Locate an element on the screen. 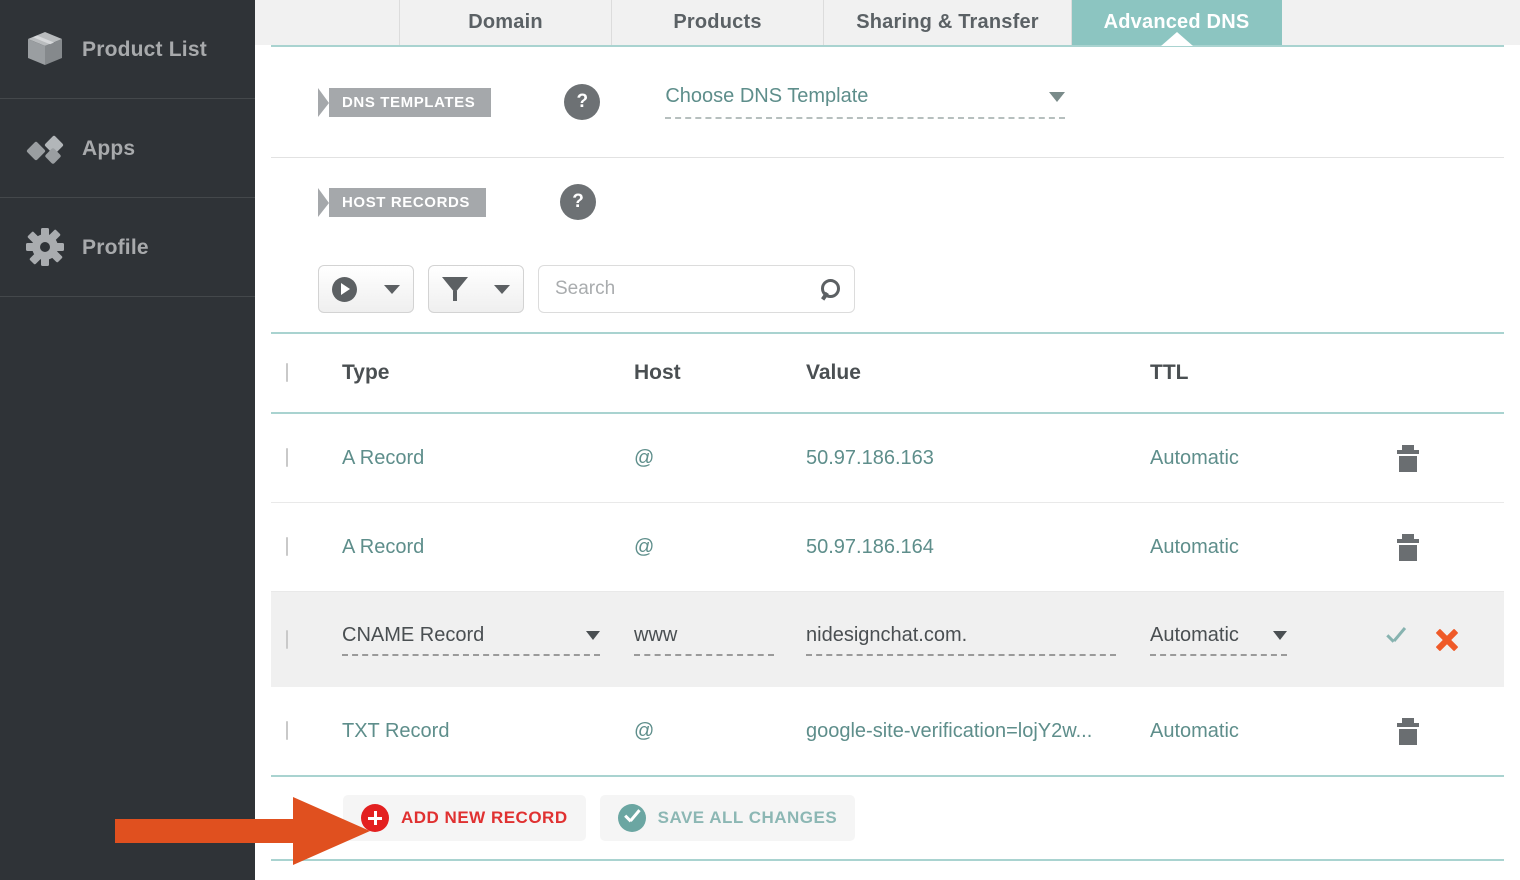 The image size is (1520, 880). select-all-cell is located at coordinates (306, 372).